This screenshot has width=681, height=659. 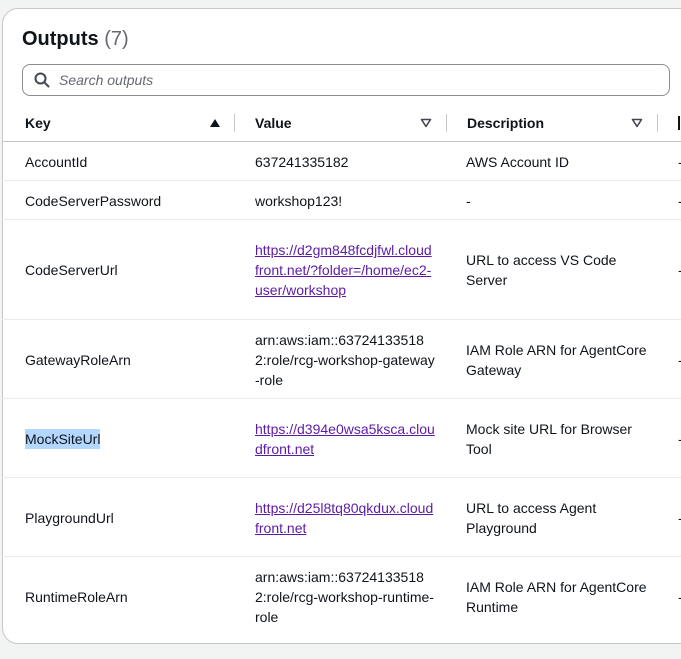 What do you see at coordinates (42, 80) in the screenshot?
I see `search-icon` at bounding box center [42, 80].